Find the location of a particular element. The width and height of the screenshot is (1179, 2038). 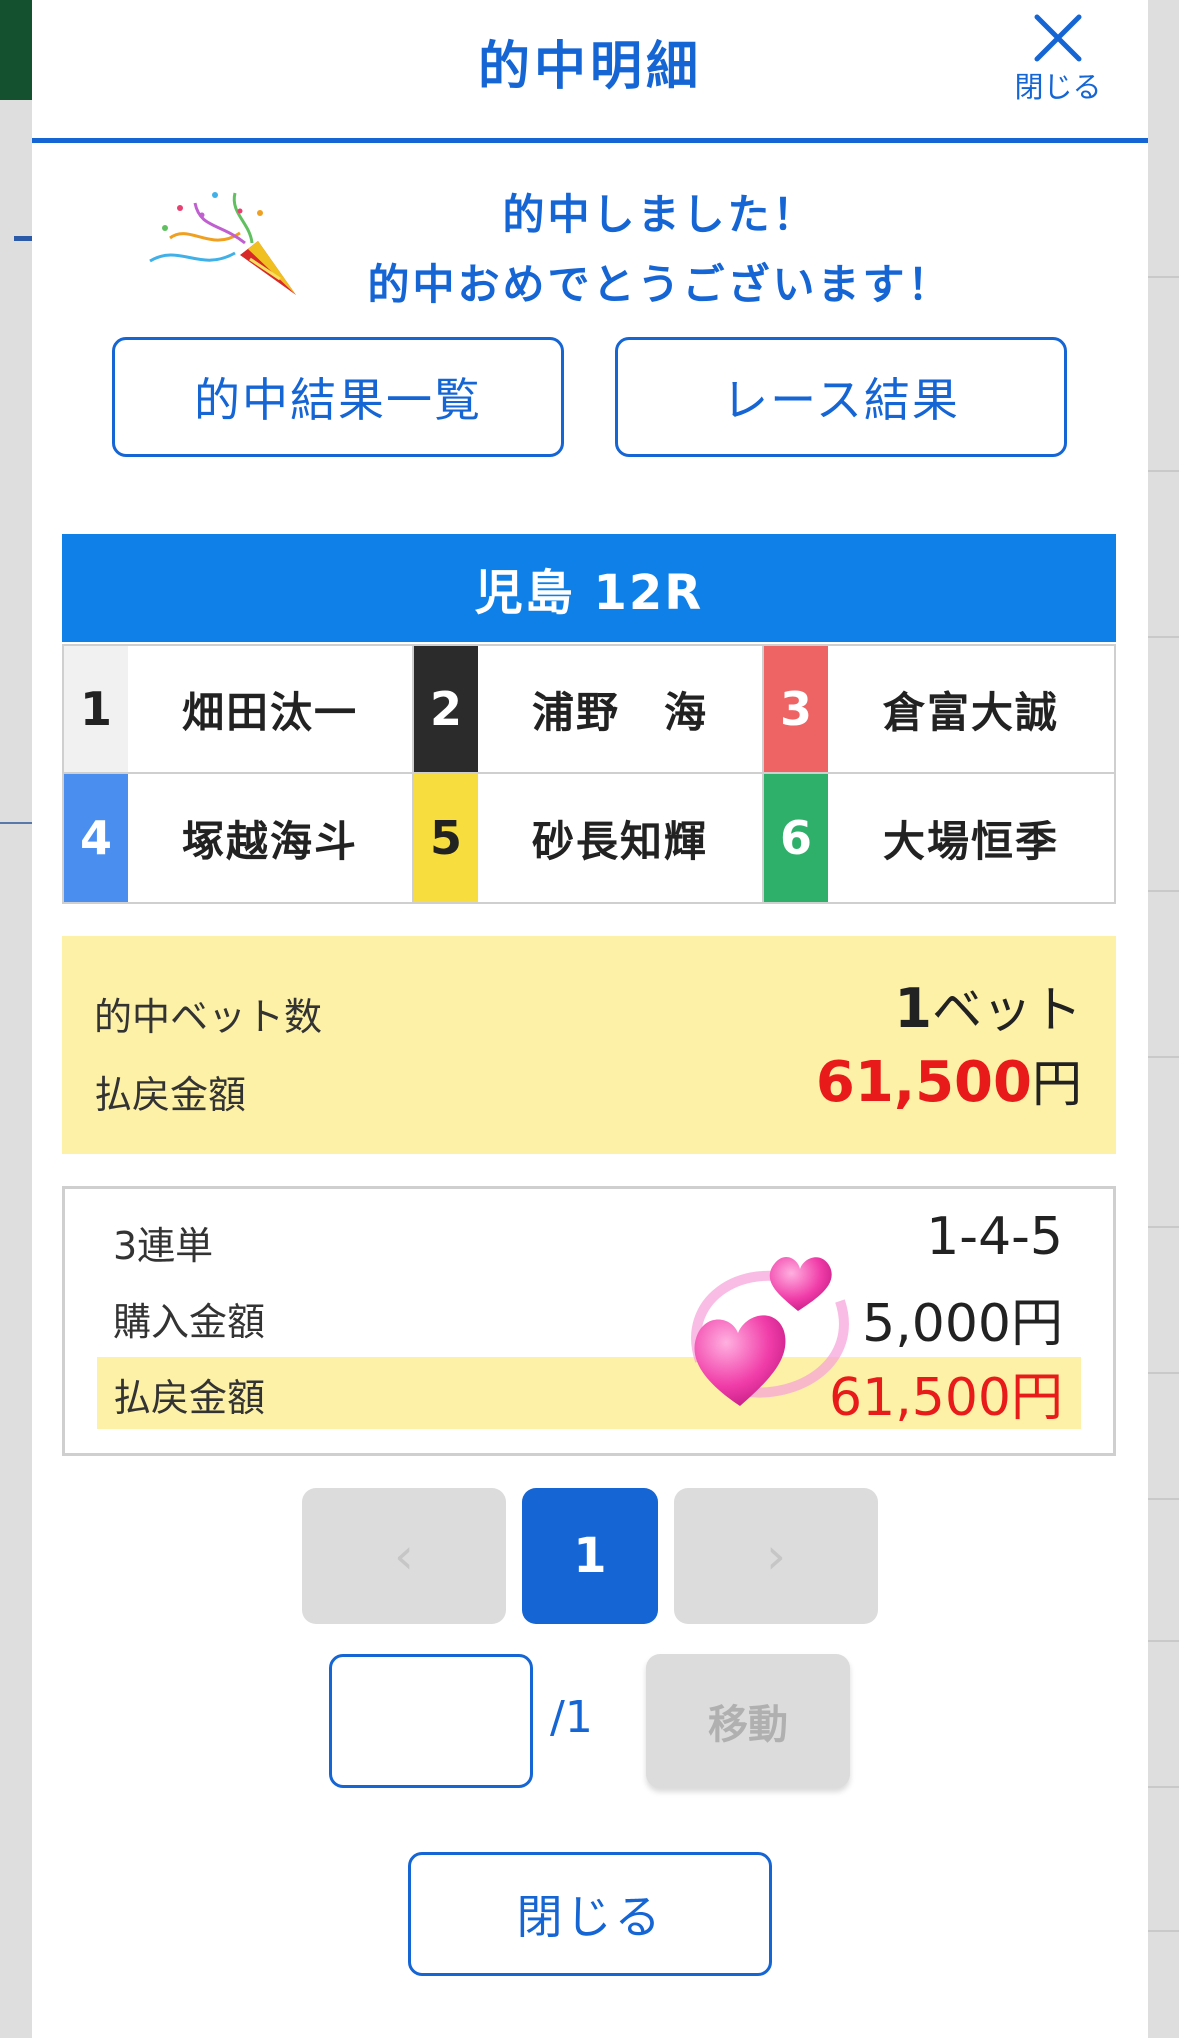

racer-number: 4 is located at coordinates (96, 838).